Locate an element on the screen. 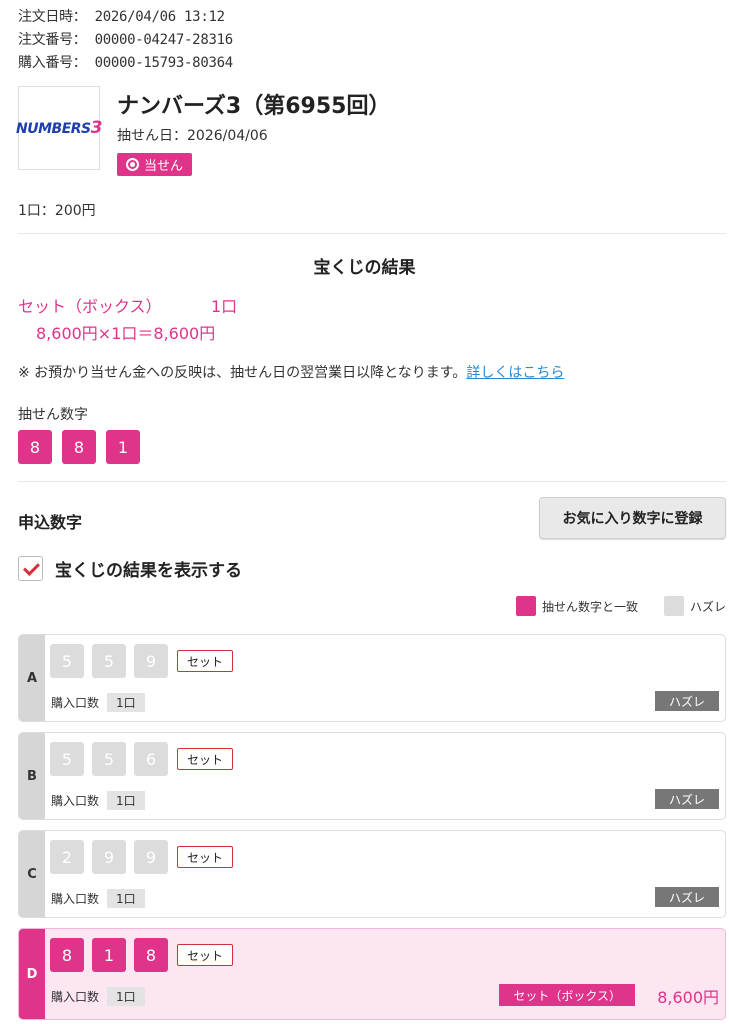 Image resolution: width=729 pixels, height=1024 pixels. win-status-label: 当せん is located at coordinates (164, 166).